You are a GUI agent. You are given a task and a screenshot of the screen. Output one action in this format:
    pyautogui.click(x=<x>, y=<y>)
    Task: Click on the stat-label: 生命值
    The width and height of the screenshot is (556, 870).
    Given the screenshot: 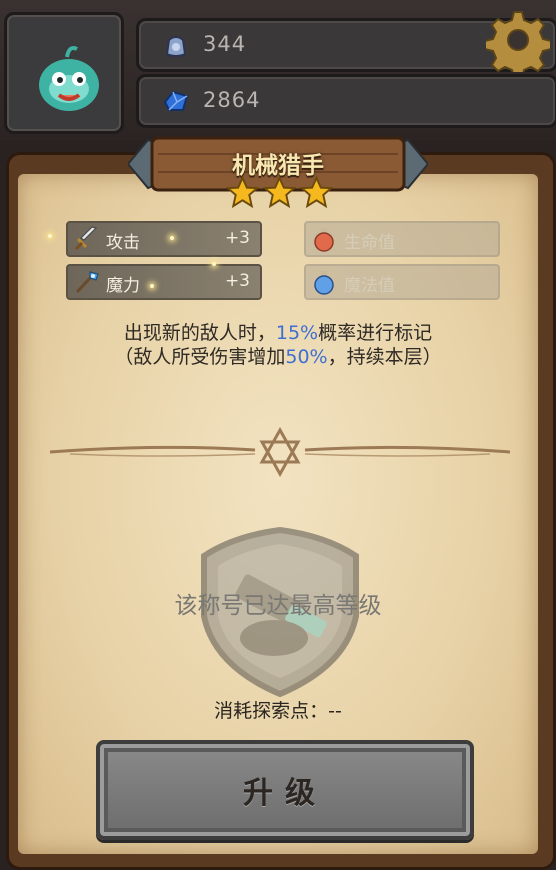 What is the action you would take?
    pyautogui.click(x=369, y=243)
    